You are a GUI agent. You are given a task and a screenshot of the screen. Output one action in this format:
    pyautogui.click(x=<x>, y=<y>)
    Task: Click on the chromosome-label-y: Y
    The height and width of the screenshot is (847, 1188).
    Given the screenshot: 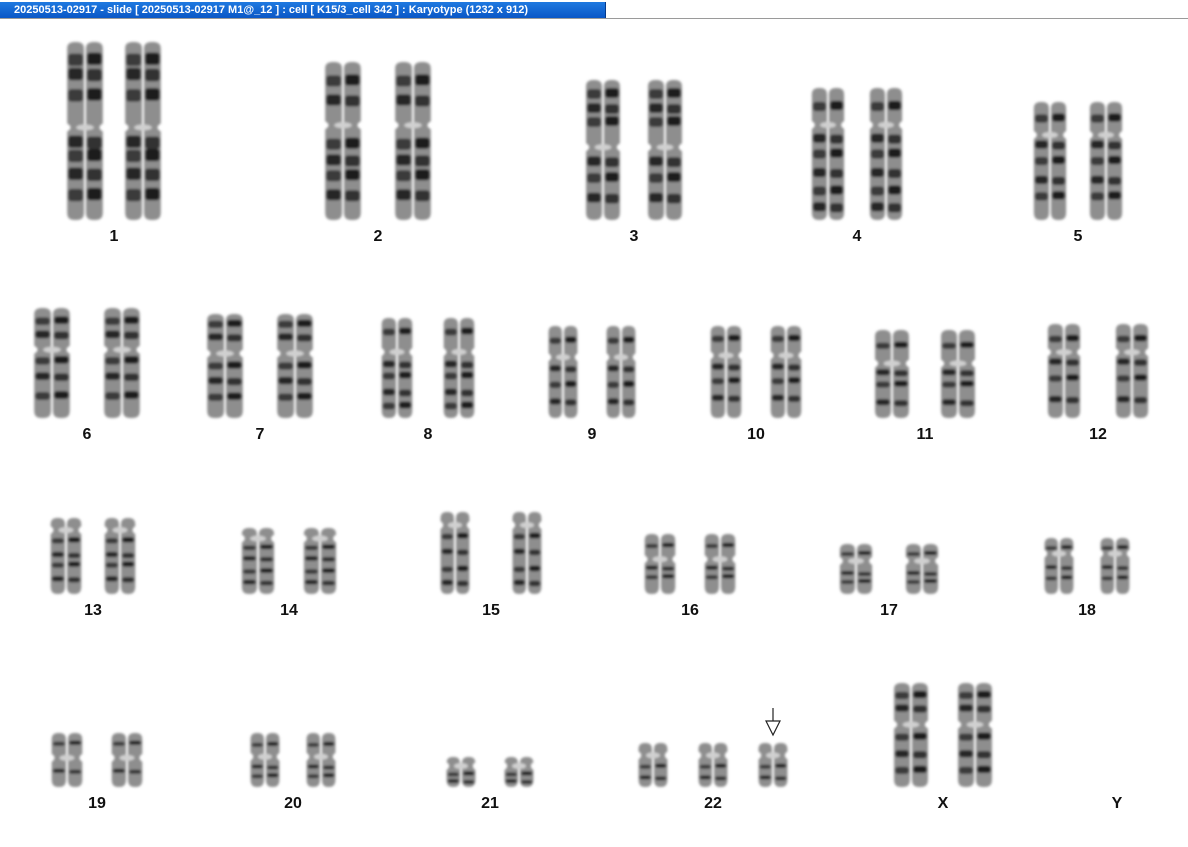 What is the action you would take?
    pyautogui.click(x=1117, y=803)
    